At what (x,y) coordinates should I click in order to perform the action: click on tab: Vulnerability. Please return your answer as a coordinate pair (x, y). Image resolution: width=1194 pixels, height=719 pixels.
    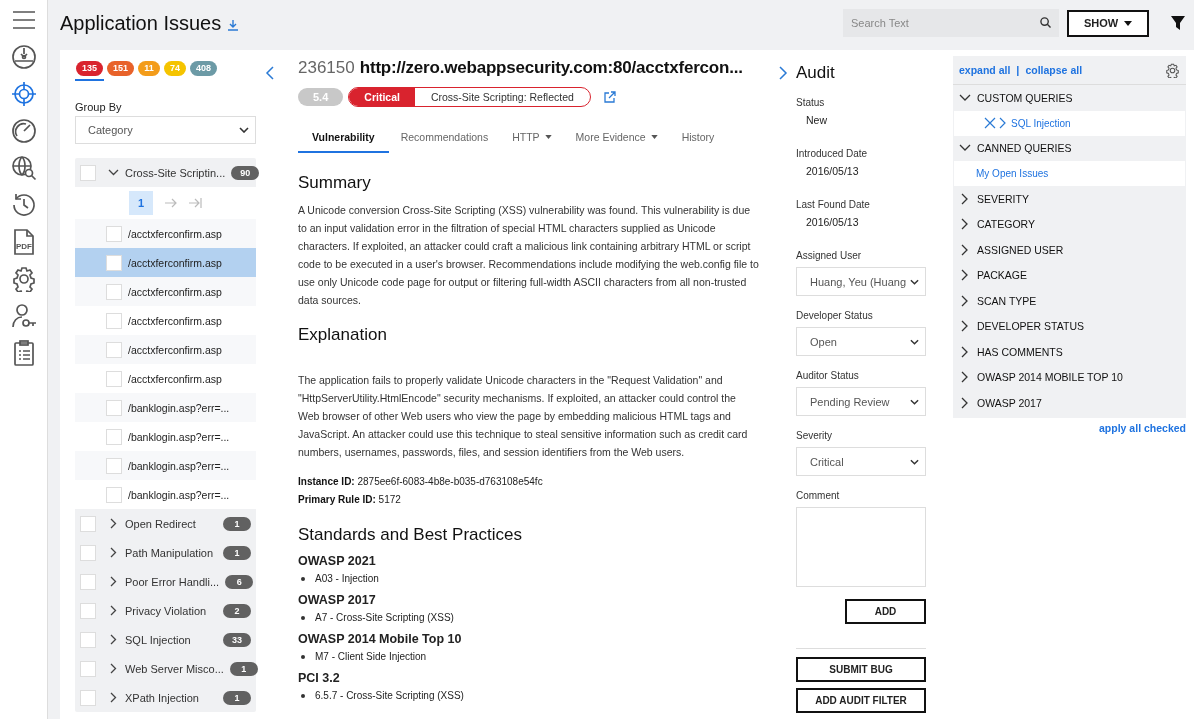
    Looking at the image, I should click on (343, 138).